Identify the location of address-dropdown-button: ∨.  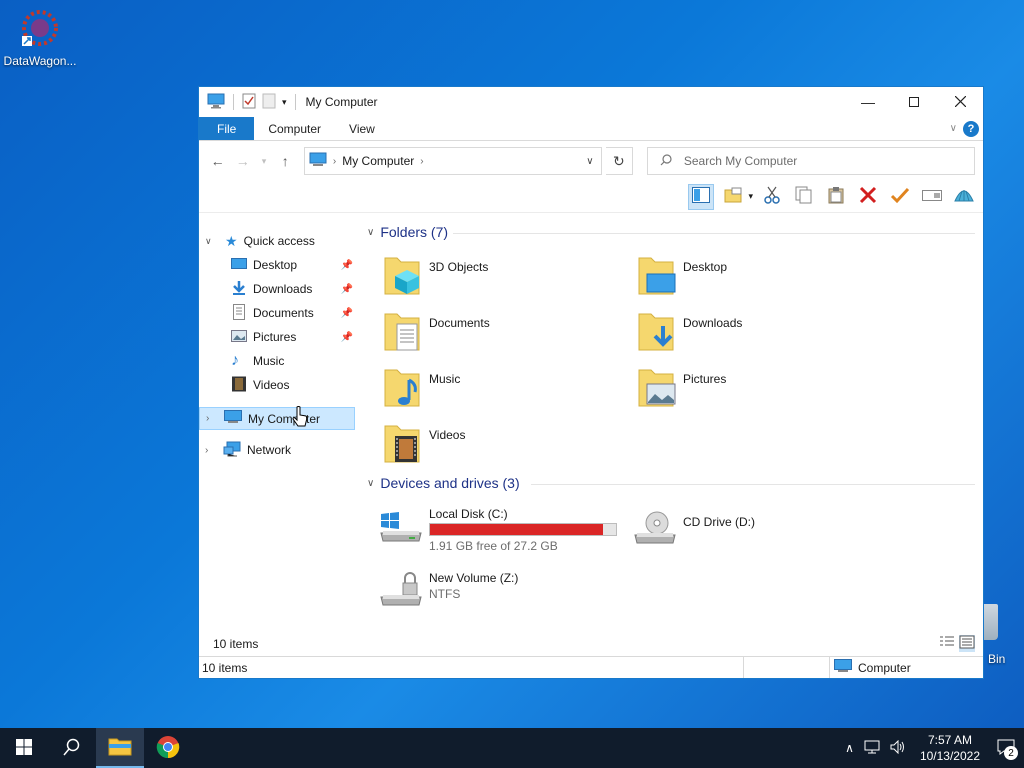
(590, 161).